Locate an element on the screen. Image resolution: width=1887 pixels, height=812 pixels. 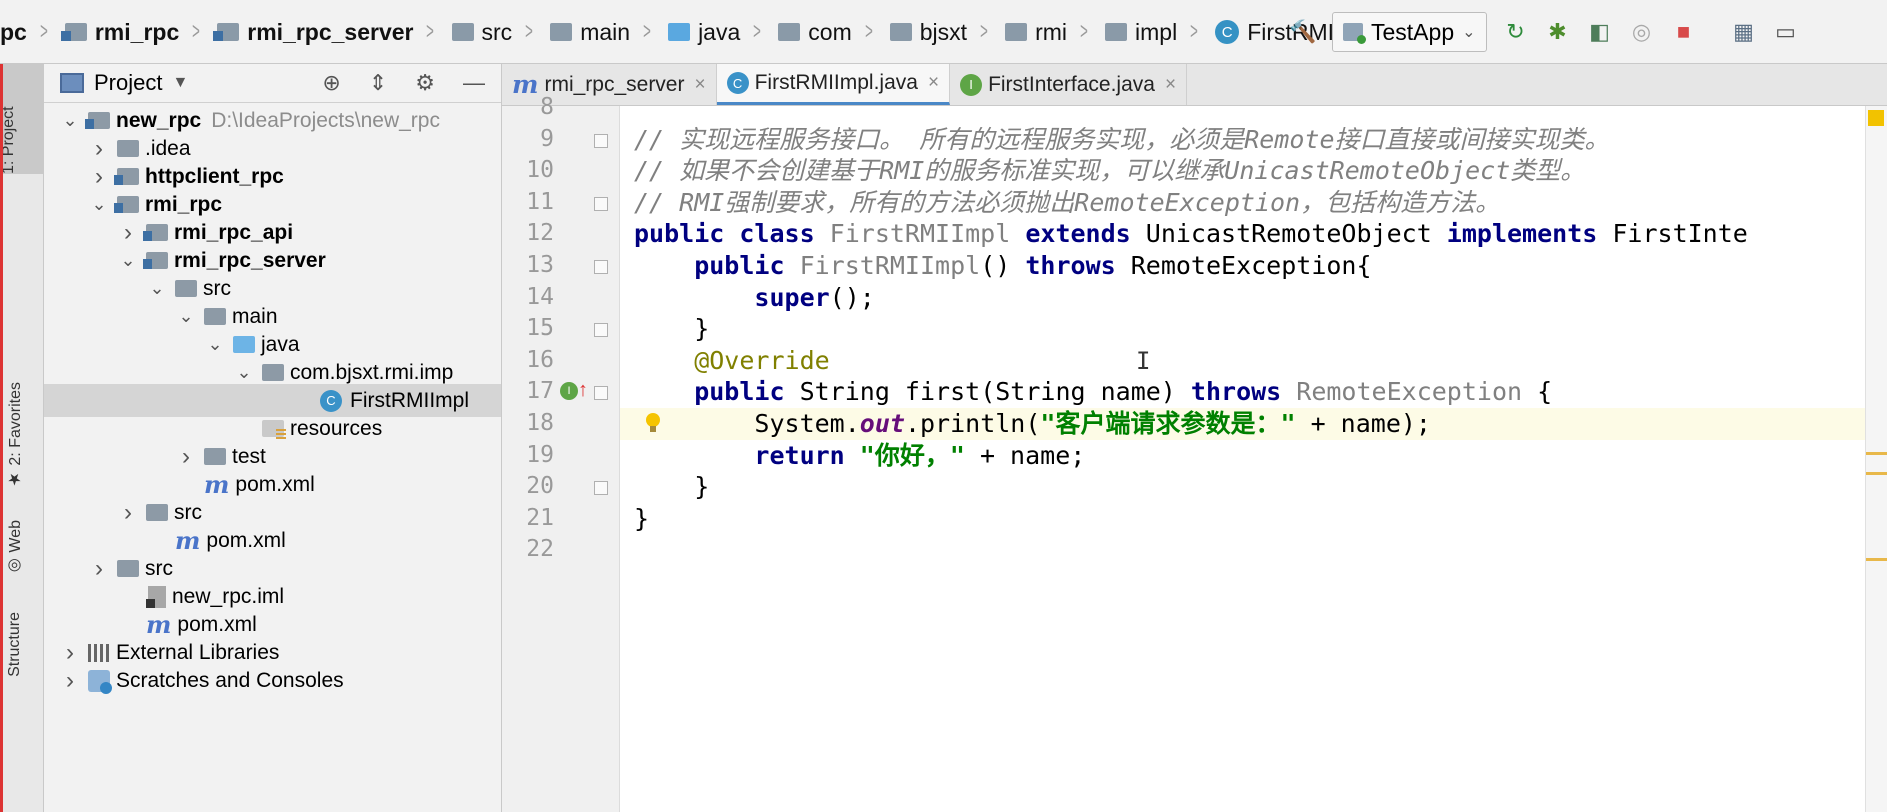
project-structure-icon: ▦ is located at coordinates (1744, 32).